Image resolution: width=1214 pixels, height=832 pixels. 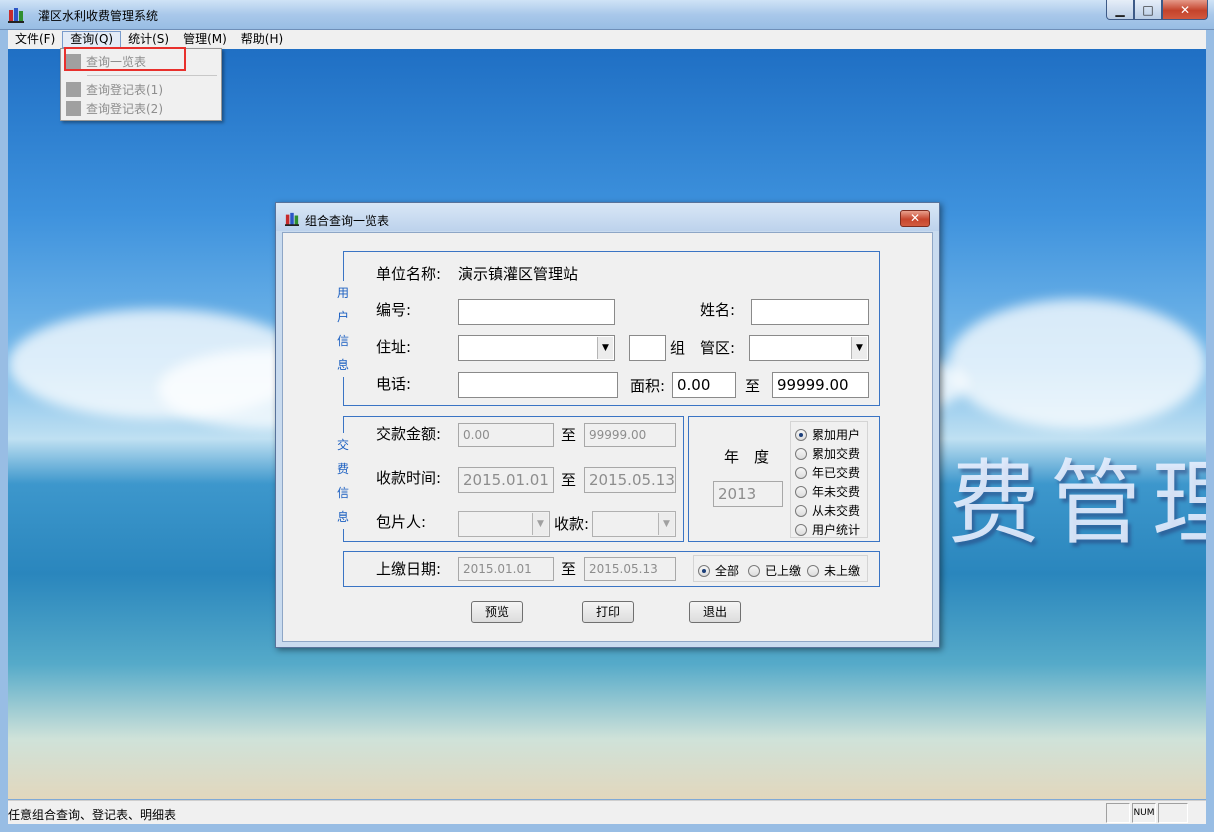 What do you see at coordinates (1077, 503) in the screenshot?
I see `background-title: 费管理` at bounding box center [1077, 503].